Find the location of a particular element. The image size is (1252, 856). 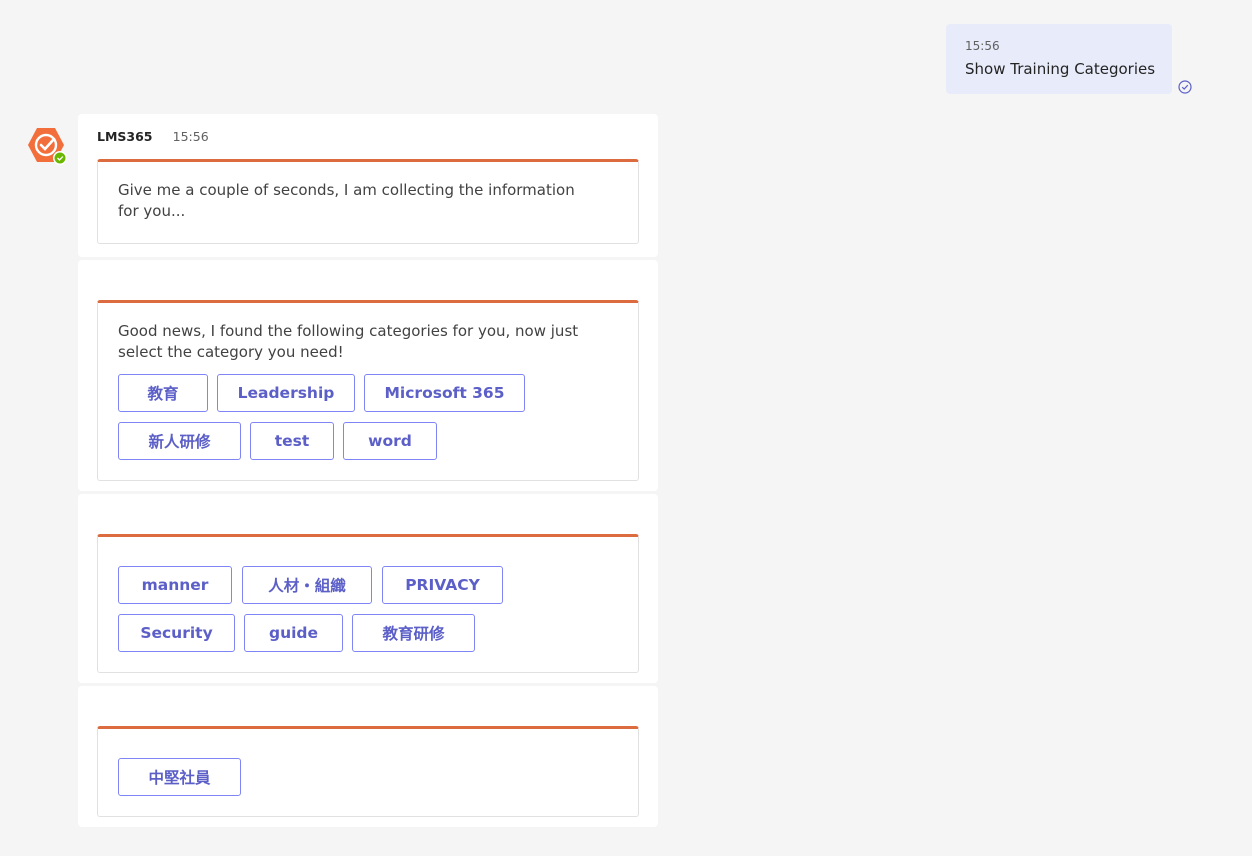

bot-message-time: 15:56 is located at coordinates (190, 136).